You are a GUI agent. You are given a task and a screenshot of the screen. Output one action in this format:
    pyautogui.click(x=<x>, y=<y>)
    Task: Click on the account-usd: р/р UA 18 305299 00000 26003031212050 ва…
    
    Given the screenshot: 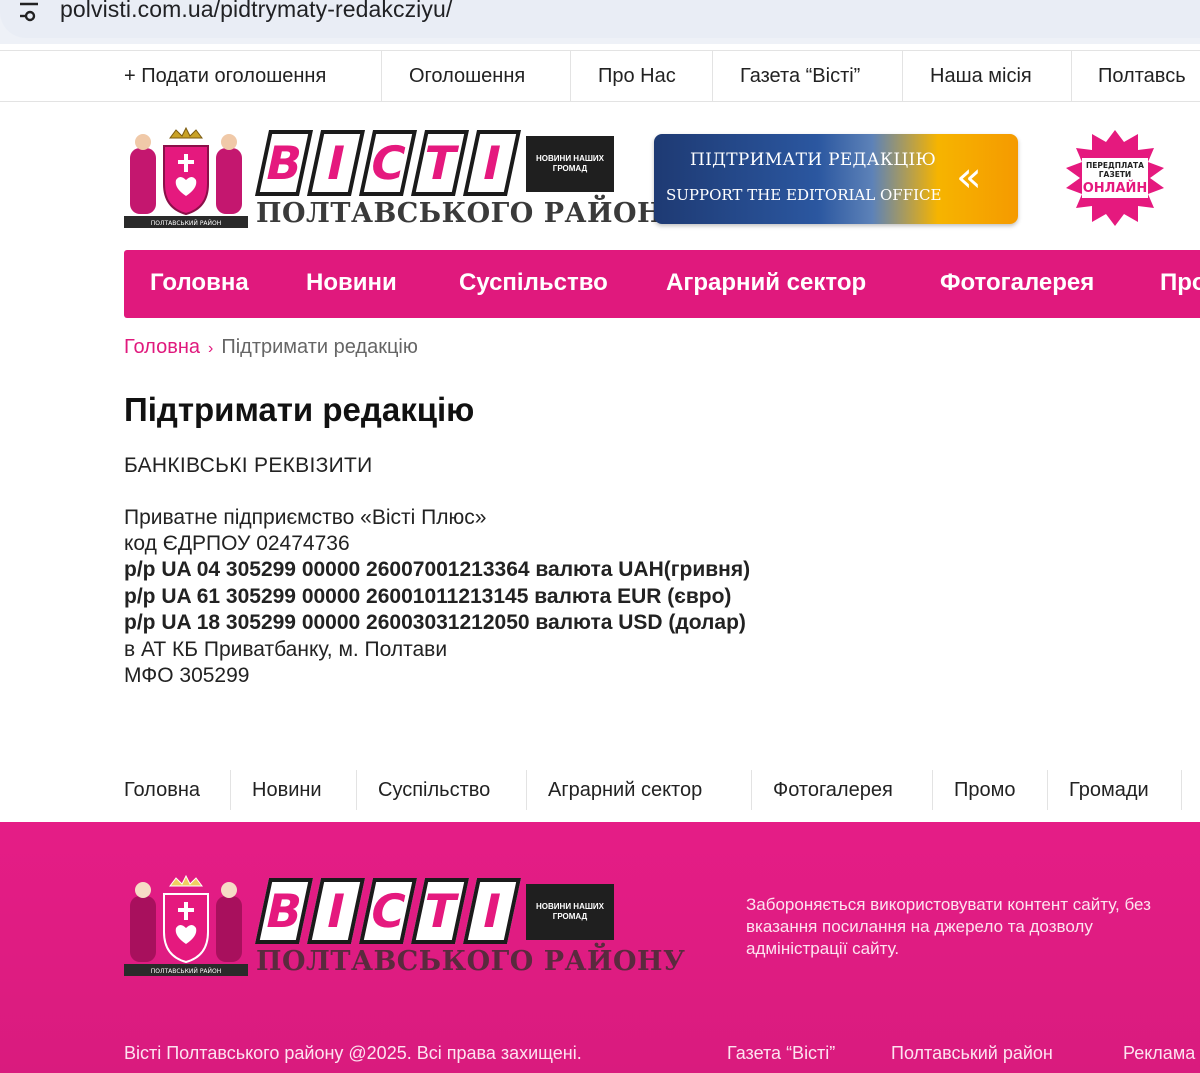 What is the action you would take?
    pyautogui.click(x=435, y=622)
    